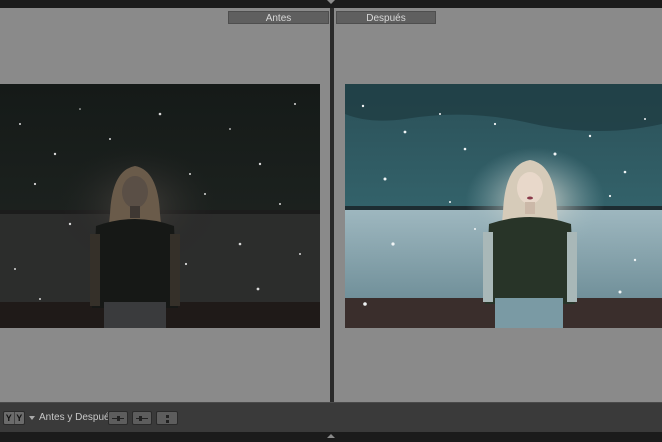 The width and height of the screenshot is (662, 442). I want to click on before-after-label: Antes y Después:, so click(78, 417).